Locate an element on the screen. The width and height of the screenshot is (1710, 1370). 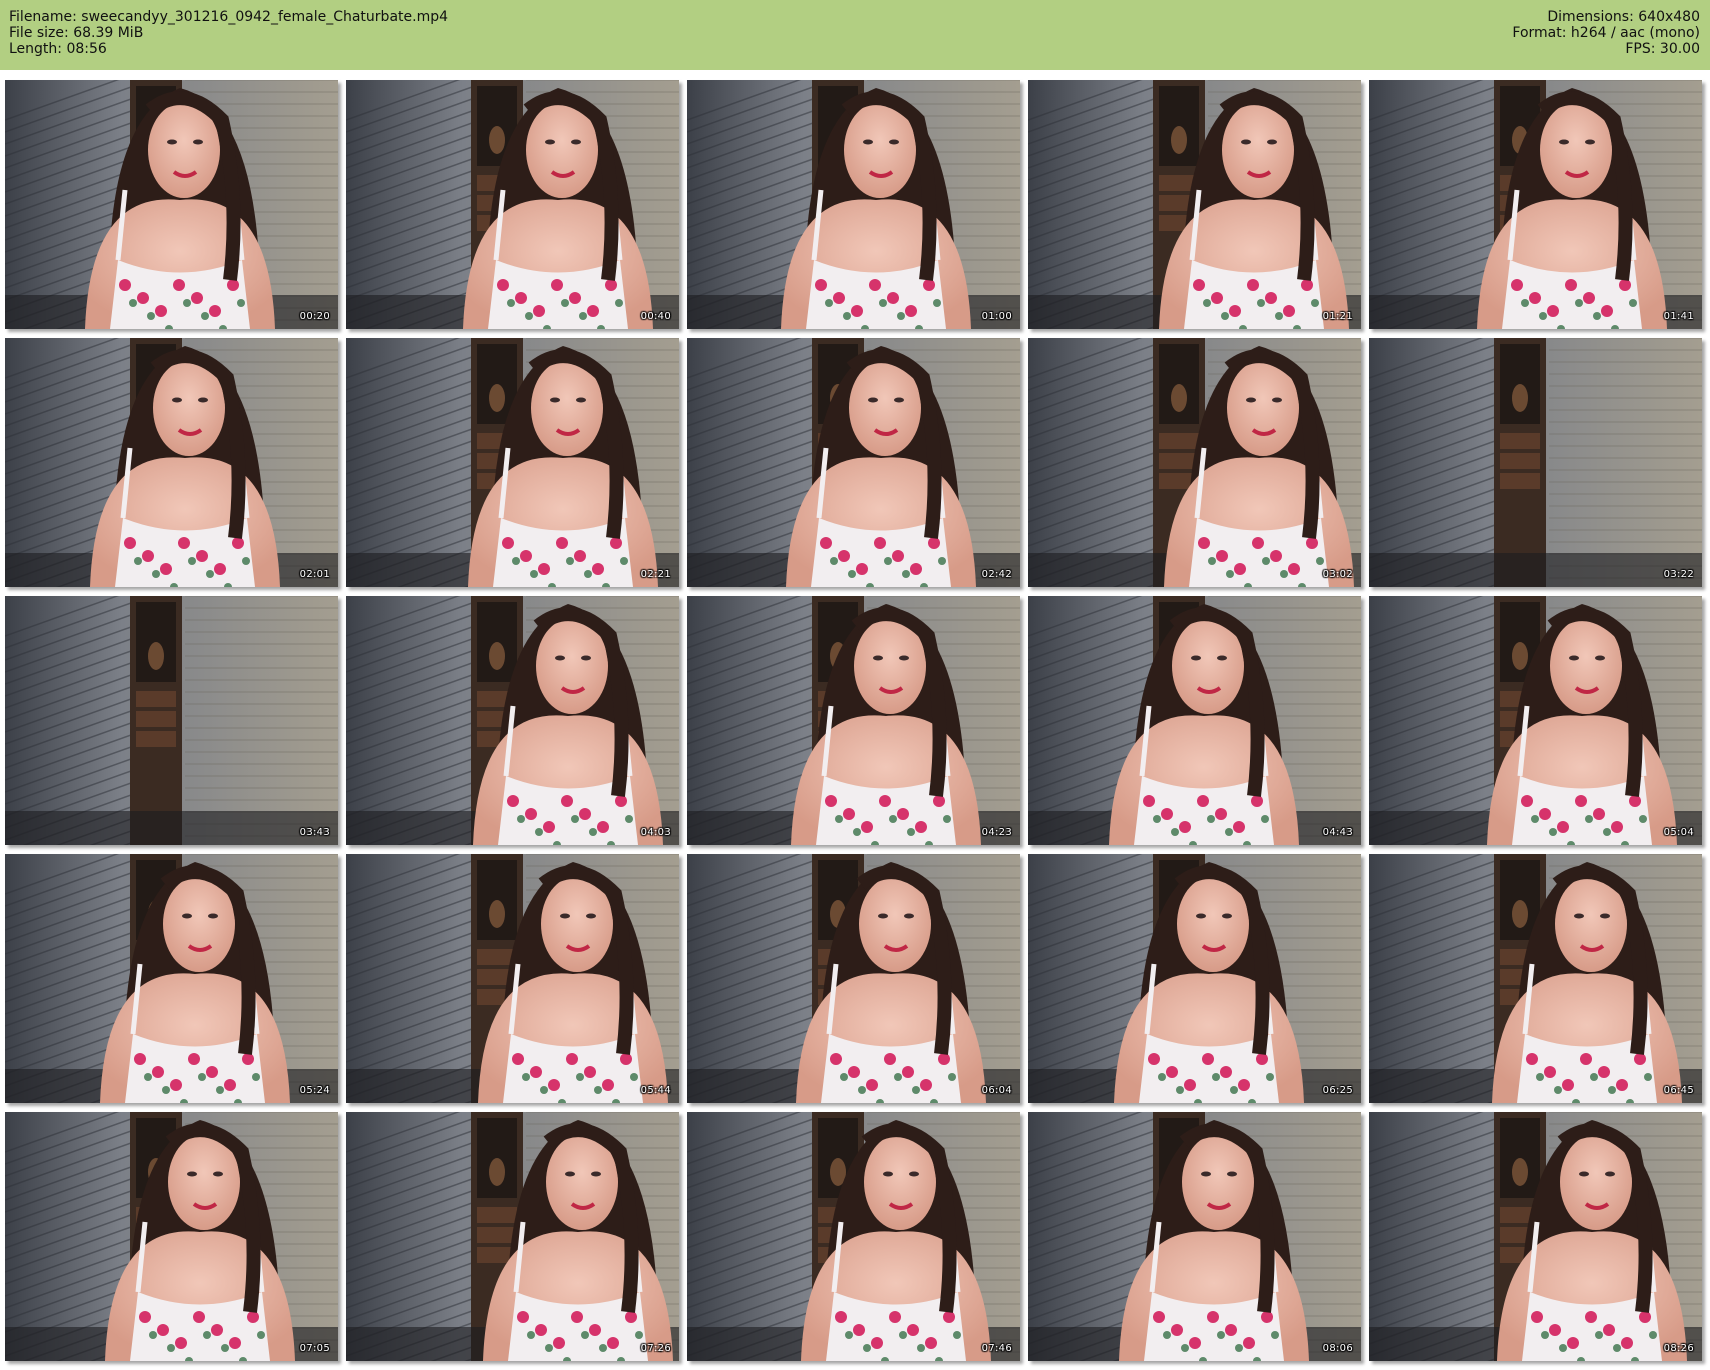
fps-text: FPS: 30.00 is located at coordinates (1662, 49).